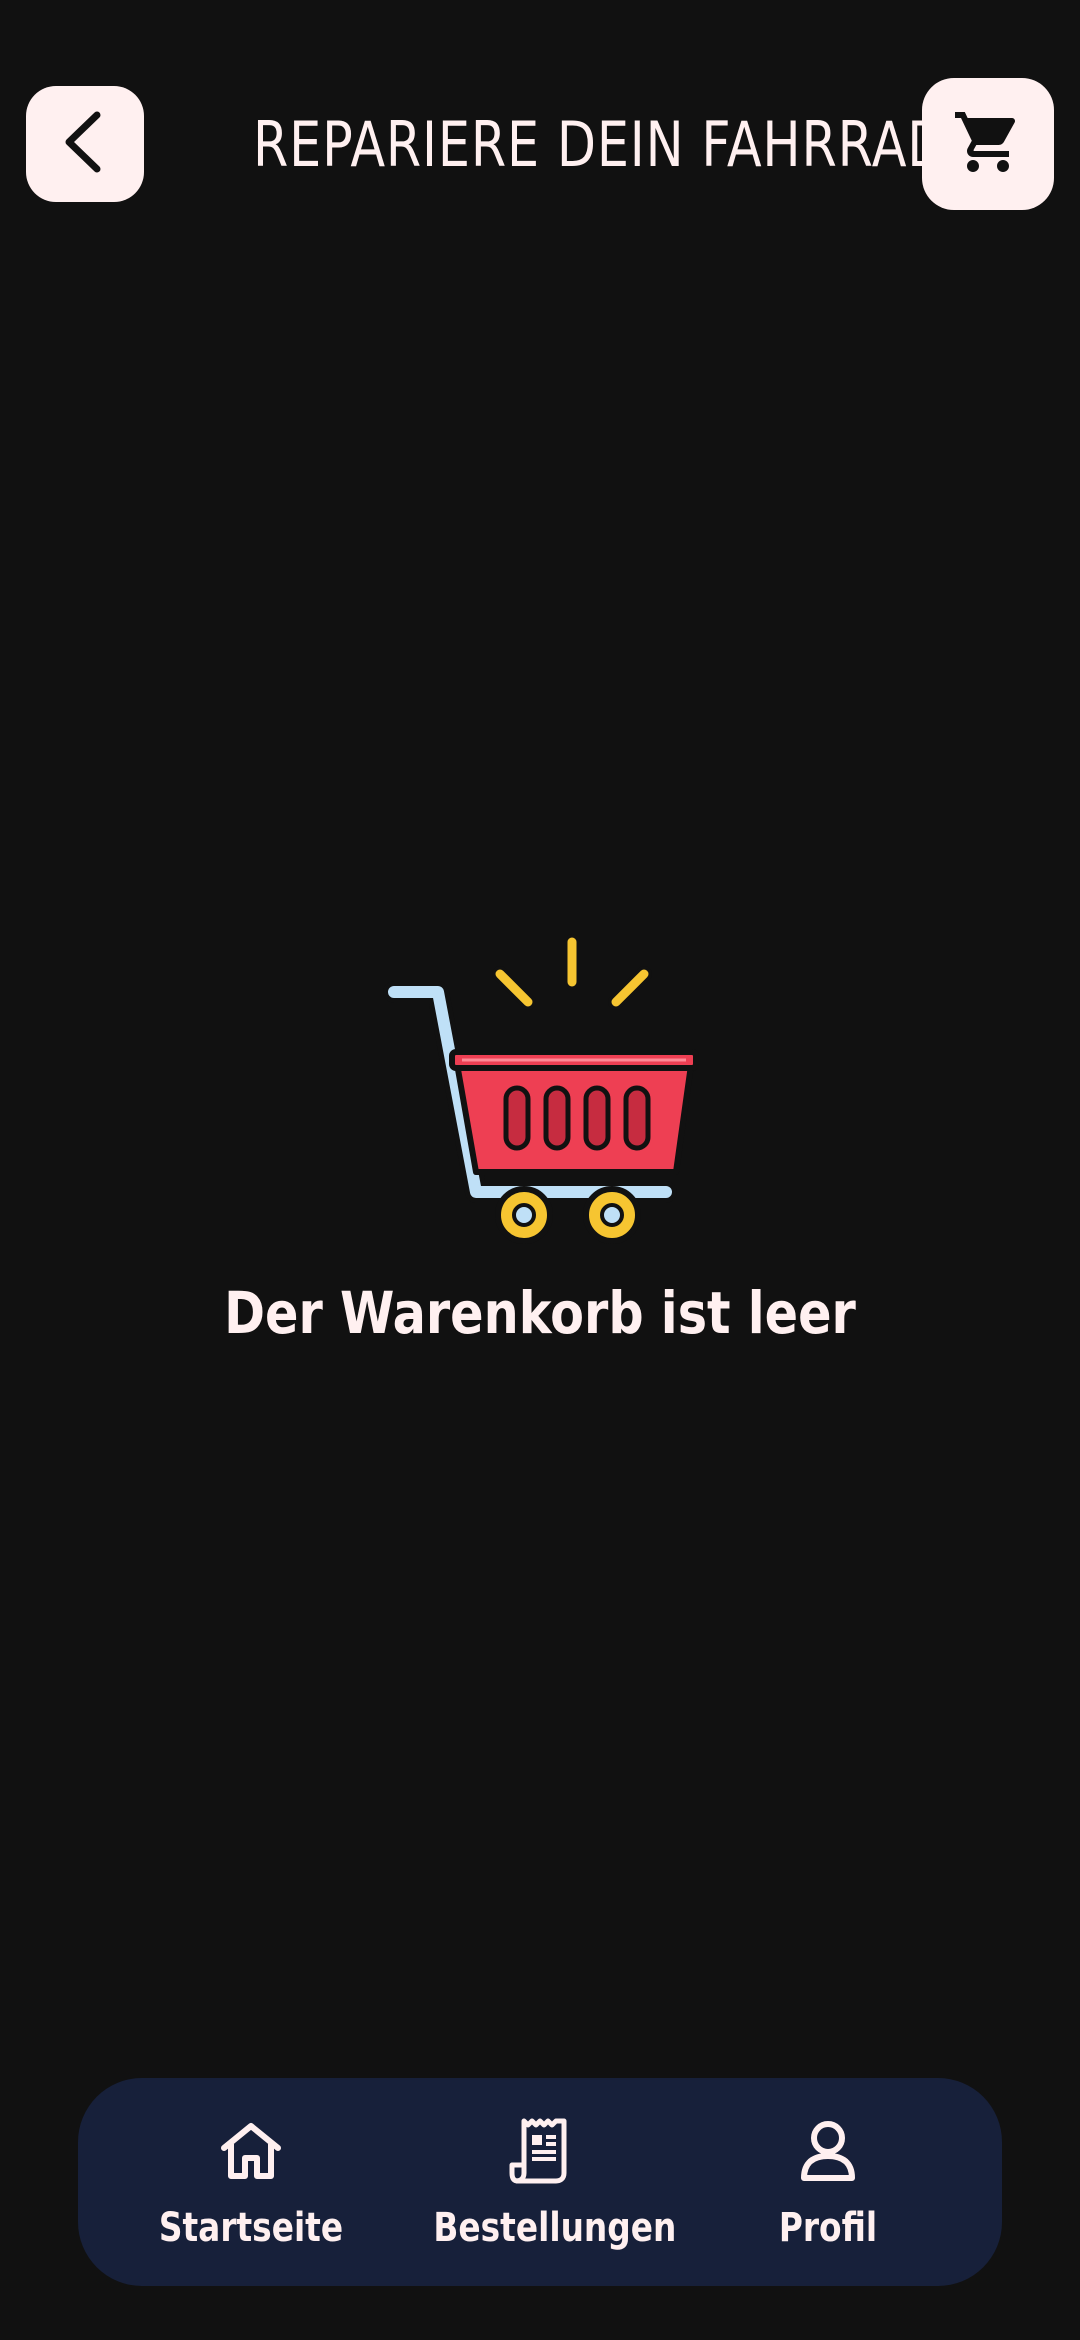 Image resolution: width=1080 pixels, height=2340 pixels. Describe the element at coordinates (251, 2151) in the screenshot. I see `home-icon` at that location.